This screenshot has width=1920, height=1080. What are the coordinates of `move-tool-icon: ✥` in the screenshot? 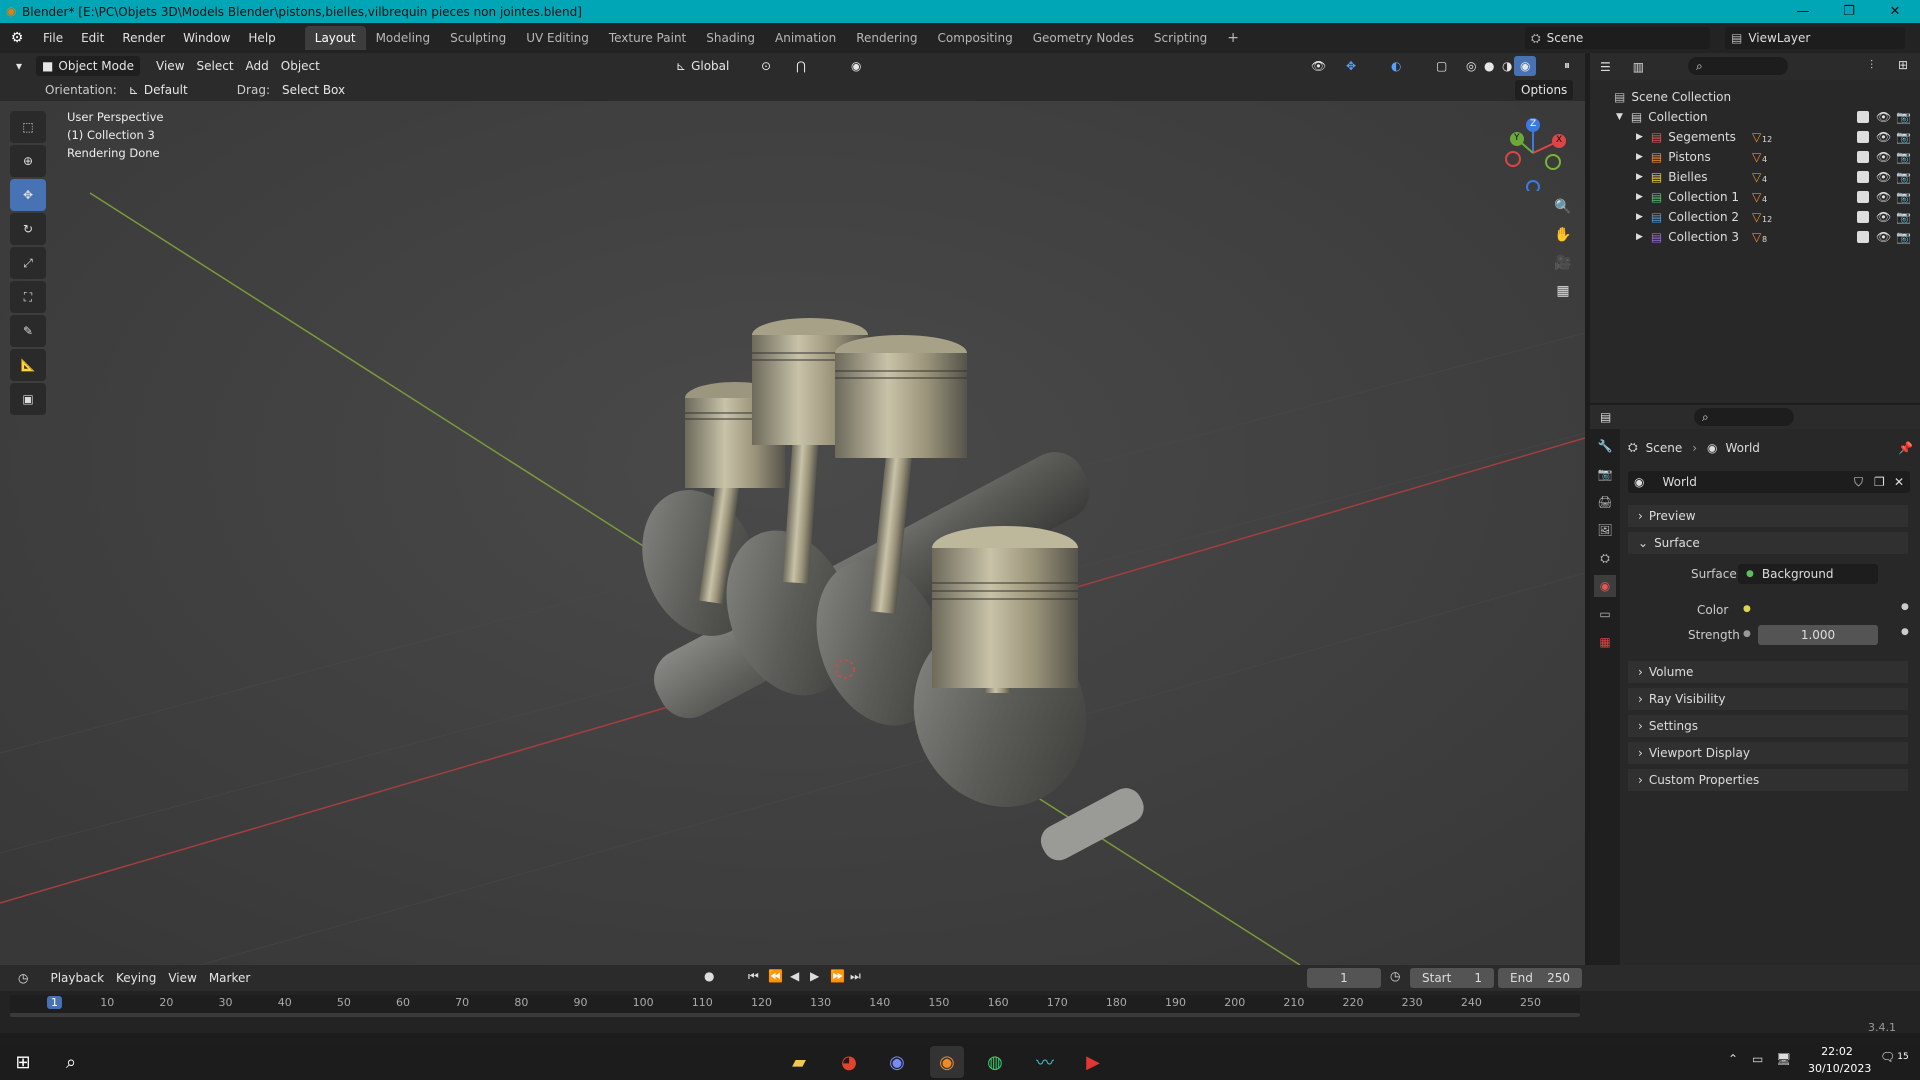 It's located at (28, 195).